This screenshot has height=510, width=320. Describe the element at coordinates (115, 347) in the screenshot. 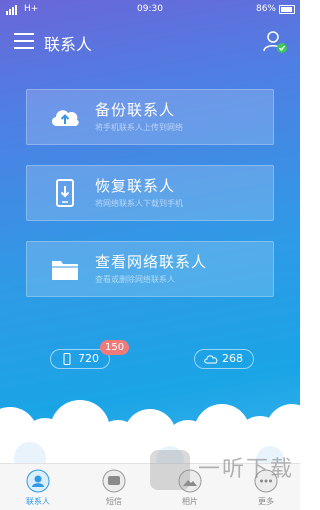

I see `new-contacts-badge: 150` at that location.